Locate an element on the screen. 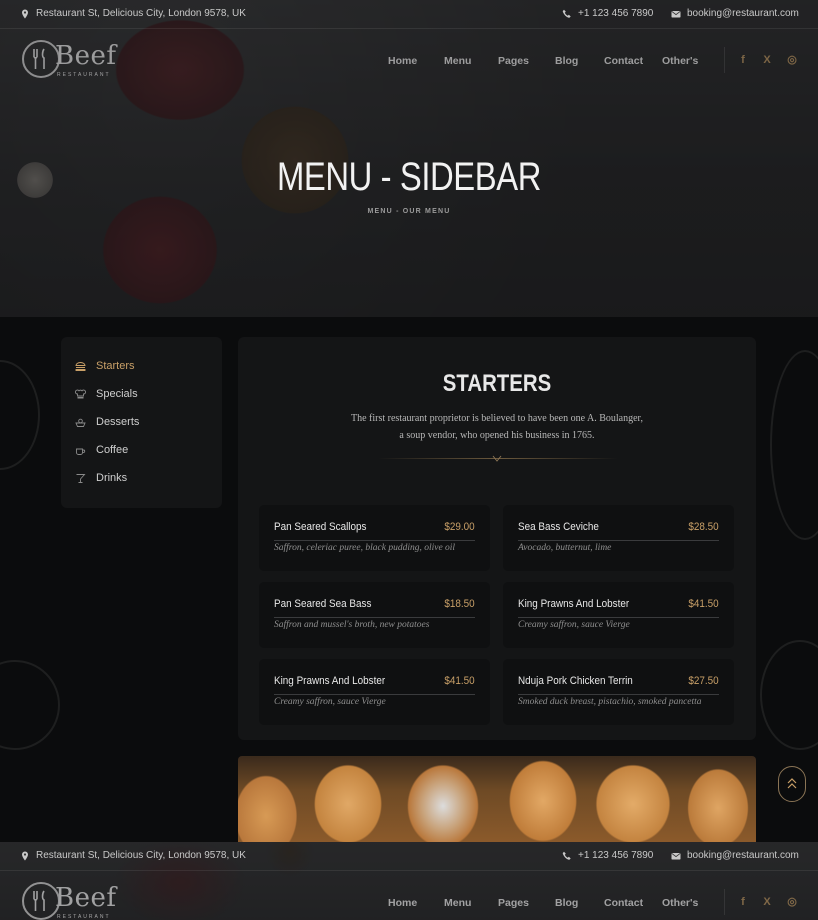 Image resolution: width=818 pixels, height=920 pixels. sidebar-item-drinks: Drinks is located at coordinates (101, 478).